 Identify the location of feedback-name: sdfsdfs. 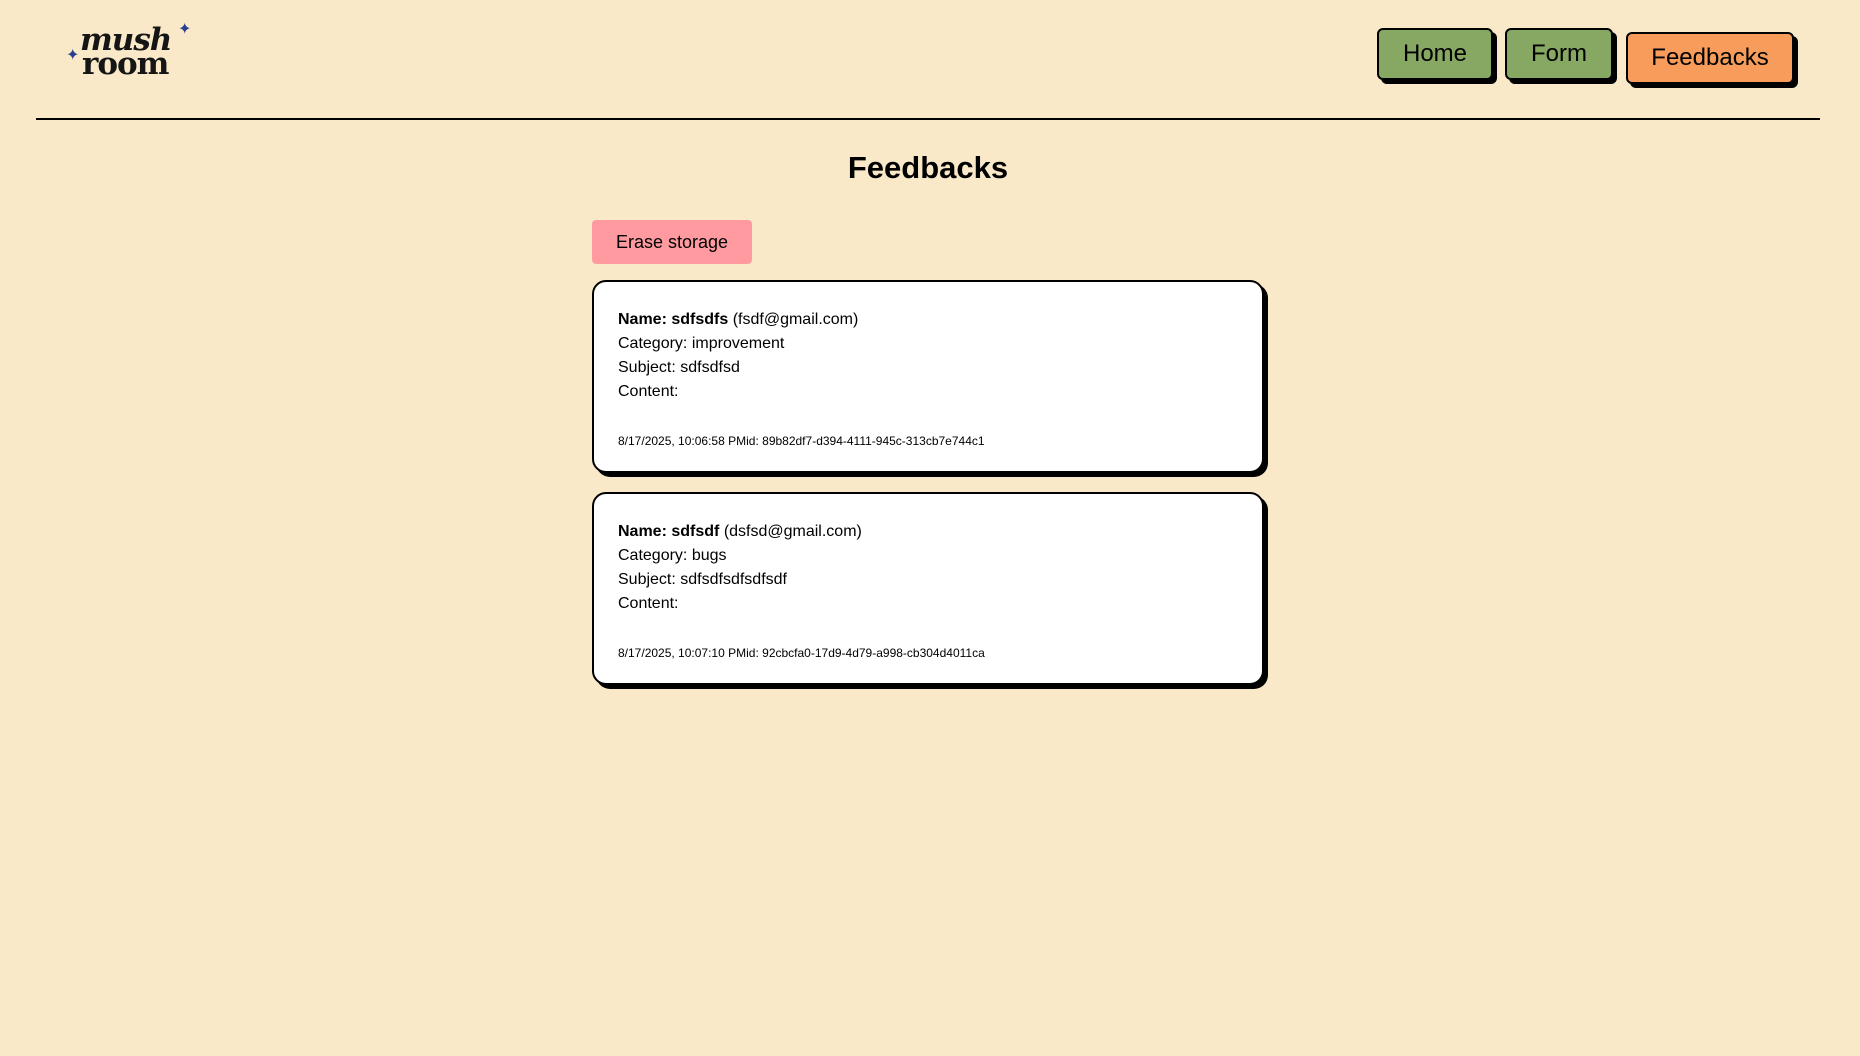
(700, 319).